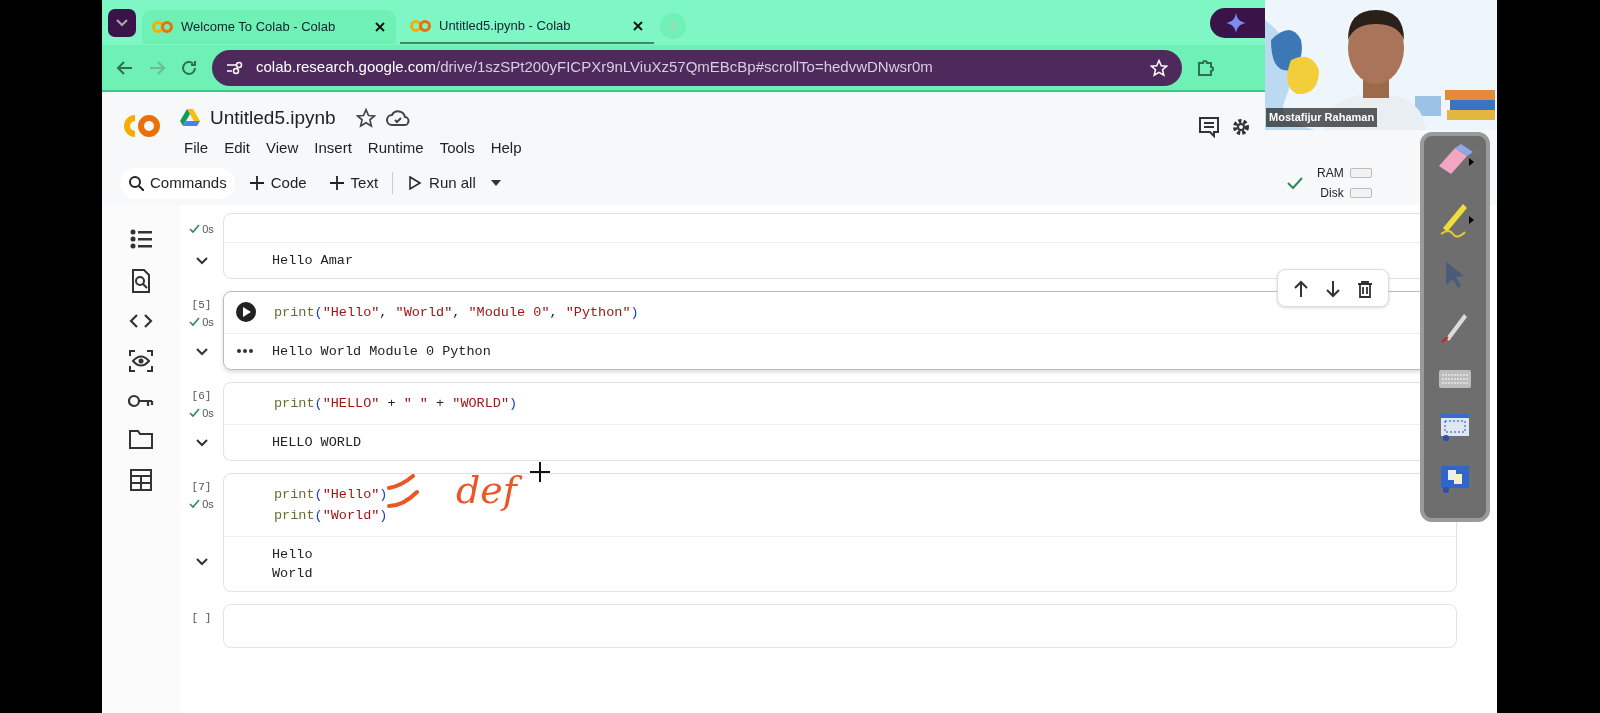 This screenshot has width=1600, height=713. I want to click on url-text: colab.research.google.com/drive/1szSPt200yFICPXr9nLViuXz57QmEBcBp#scrollTo=hedvwDNwsr0m, so click(594, 67).